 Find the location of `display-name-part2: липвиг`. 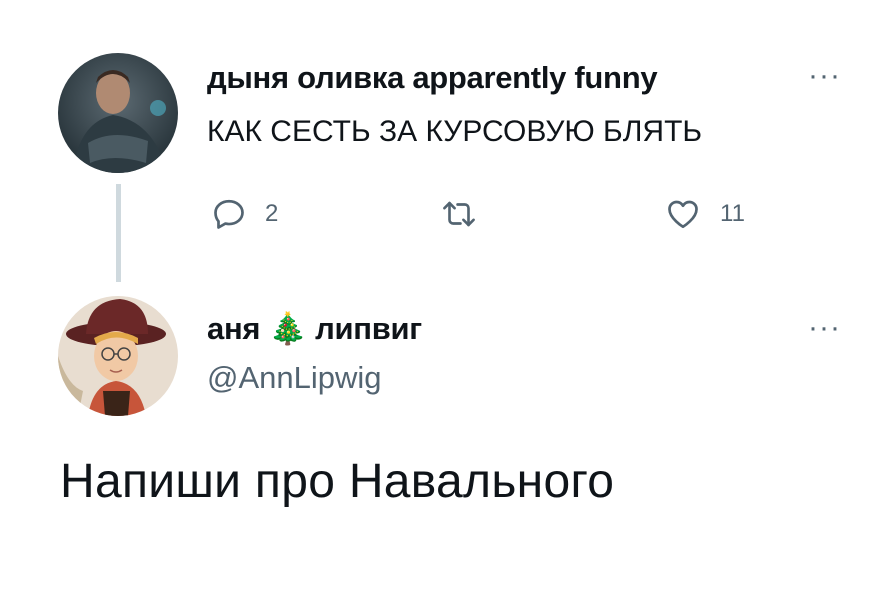

display-name-part2: липвиг is located at coordinates (368, 328).